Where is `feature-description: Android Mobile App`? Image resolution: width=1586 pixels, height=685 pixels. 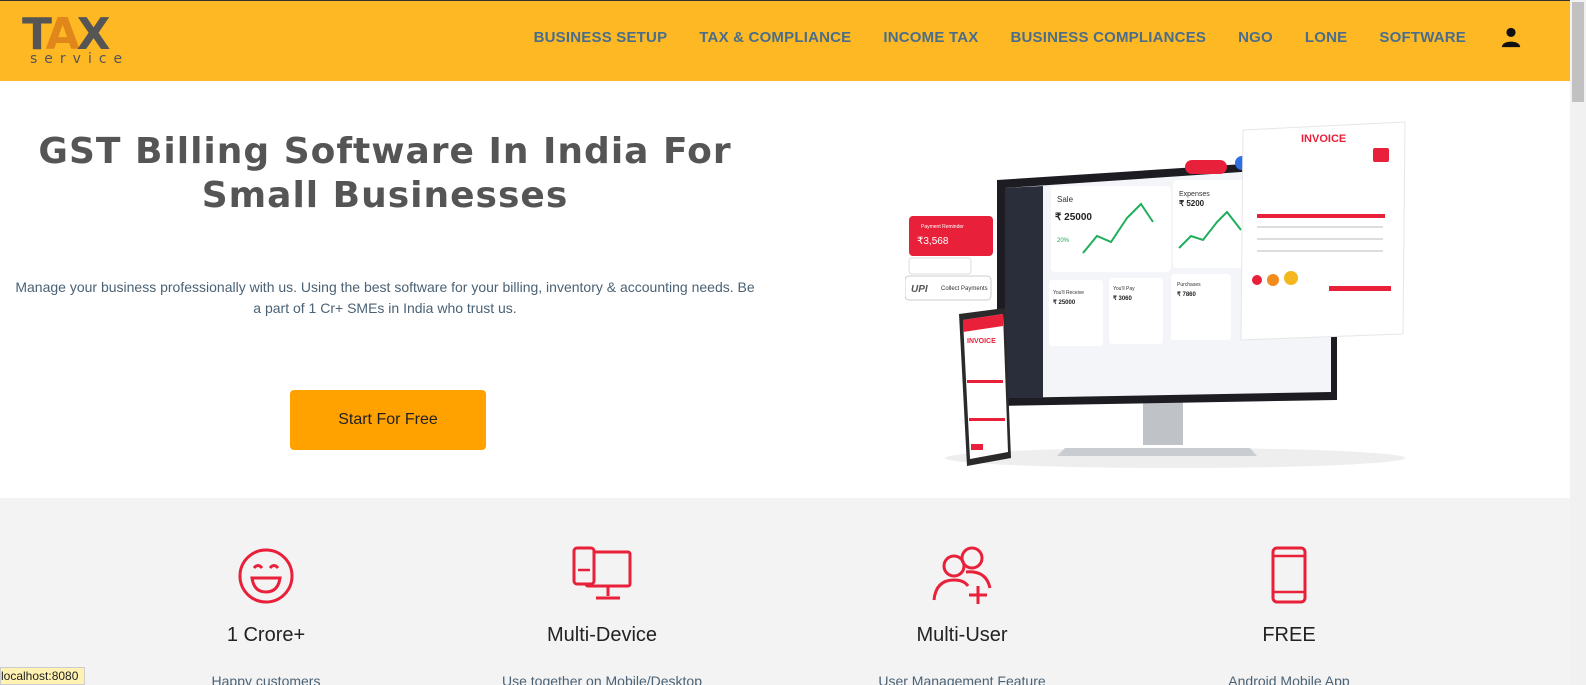
feature-description: Android Mobile App is located at coordinates (1289, 679).